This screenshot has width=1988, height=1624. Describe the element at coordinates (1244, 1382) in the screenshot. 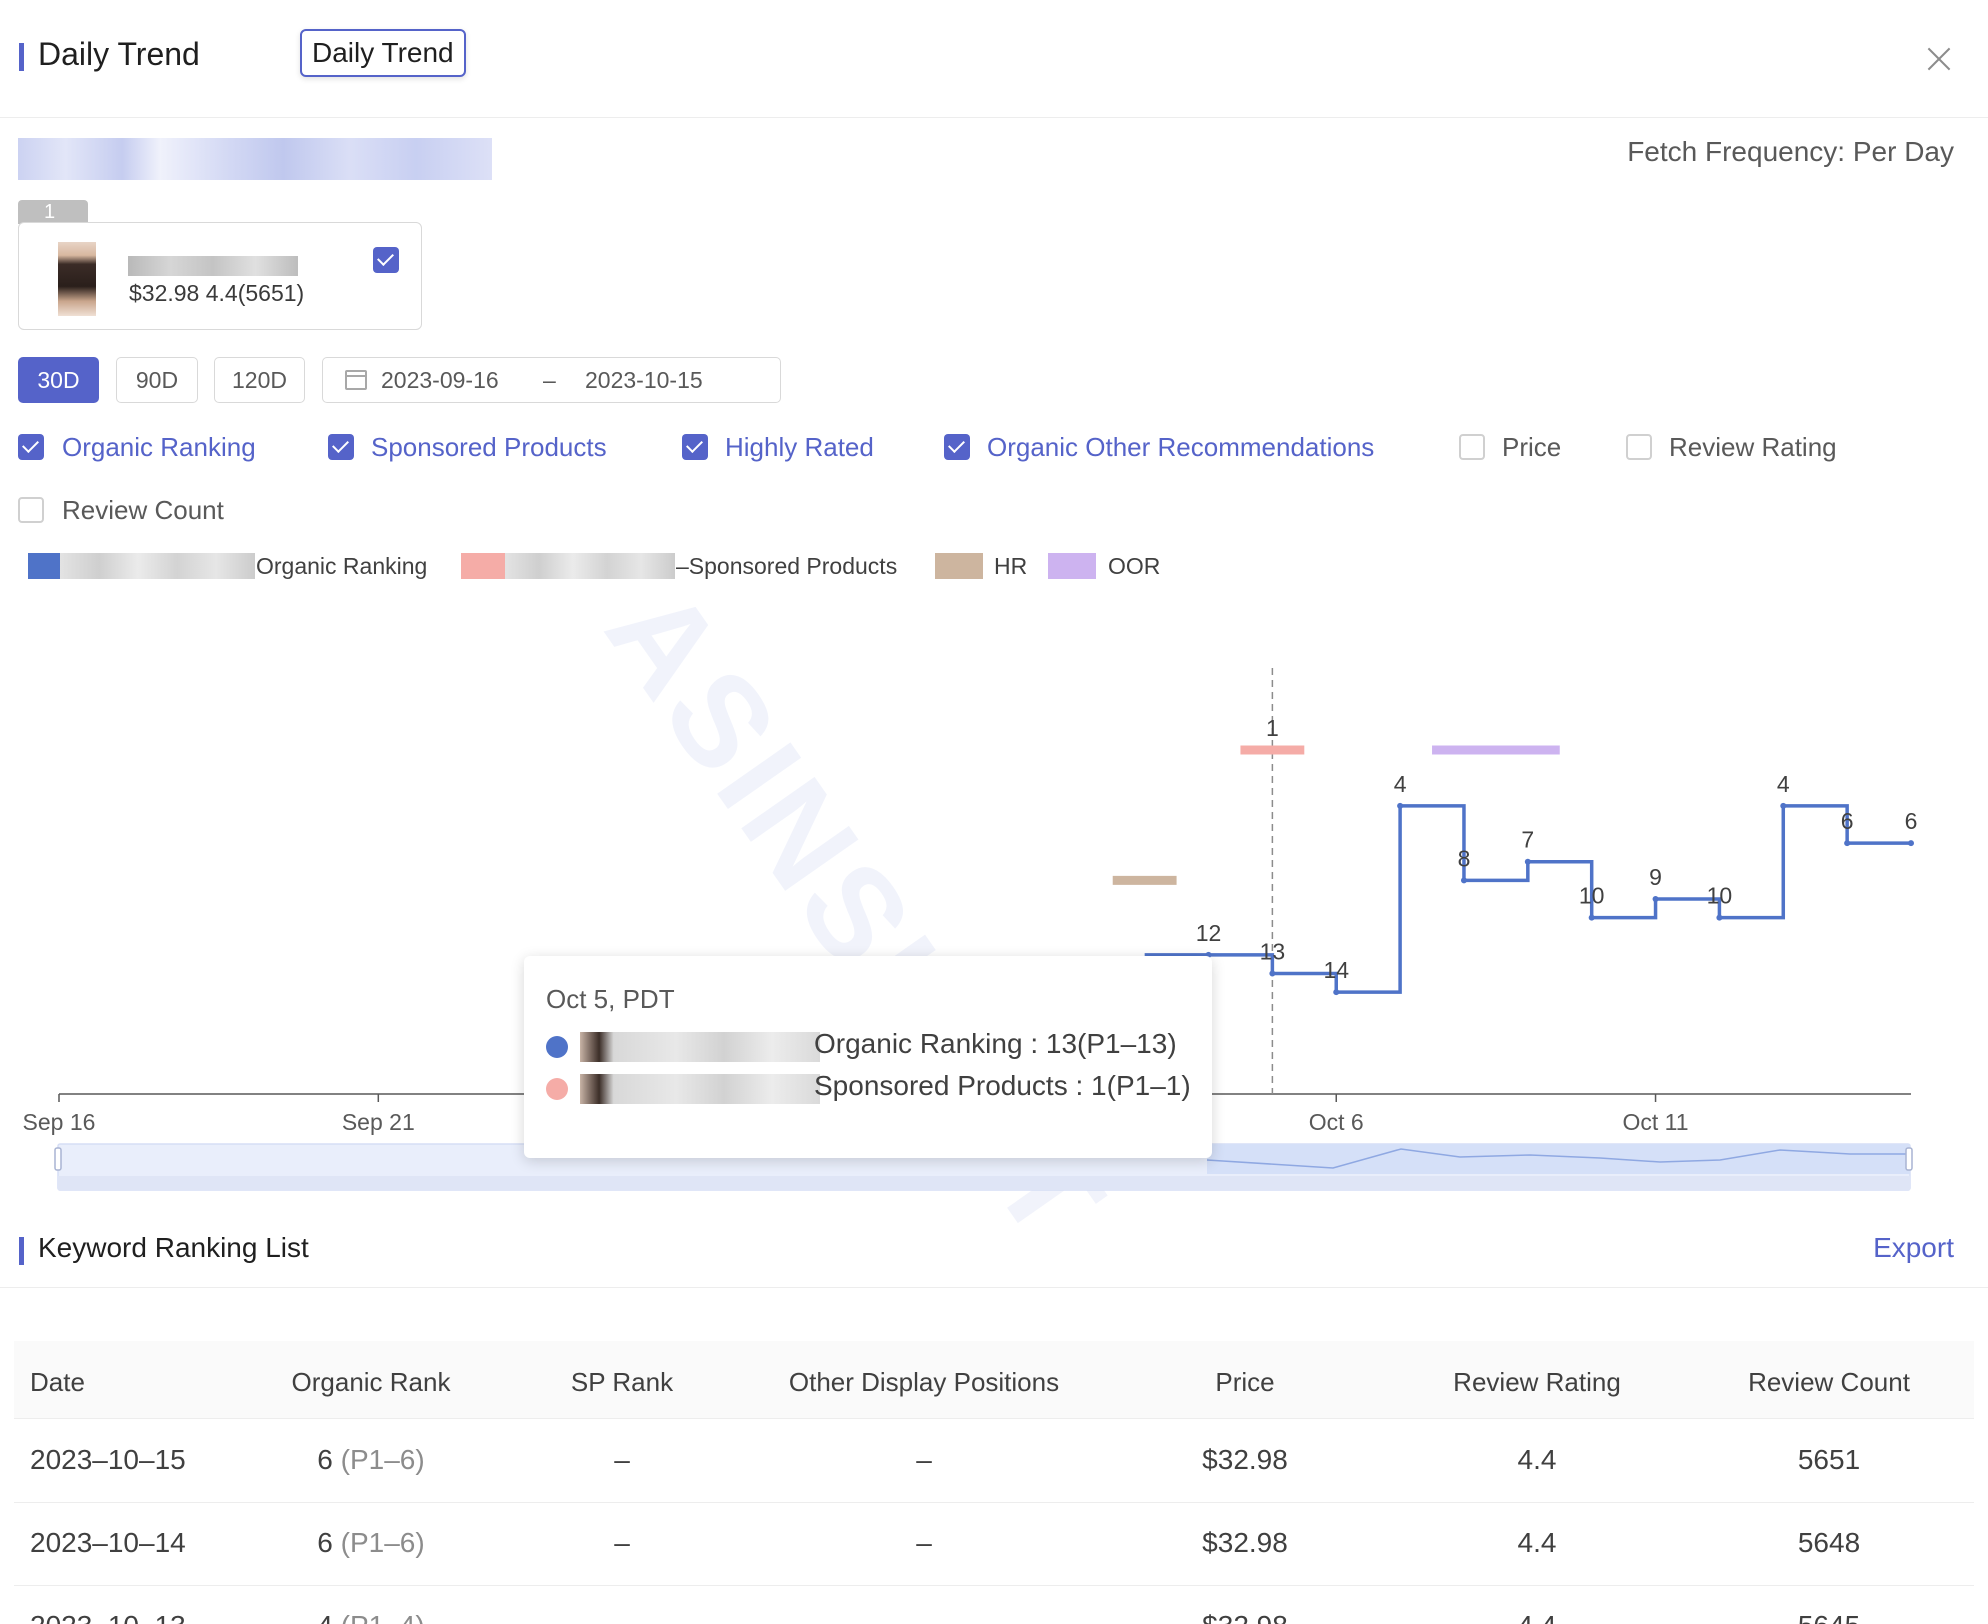

I see `col-price: Price` at that location.